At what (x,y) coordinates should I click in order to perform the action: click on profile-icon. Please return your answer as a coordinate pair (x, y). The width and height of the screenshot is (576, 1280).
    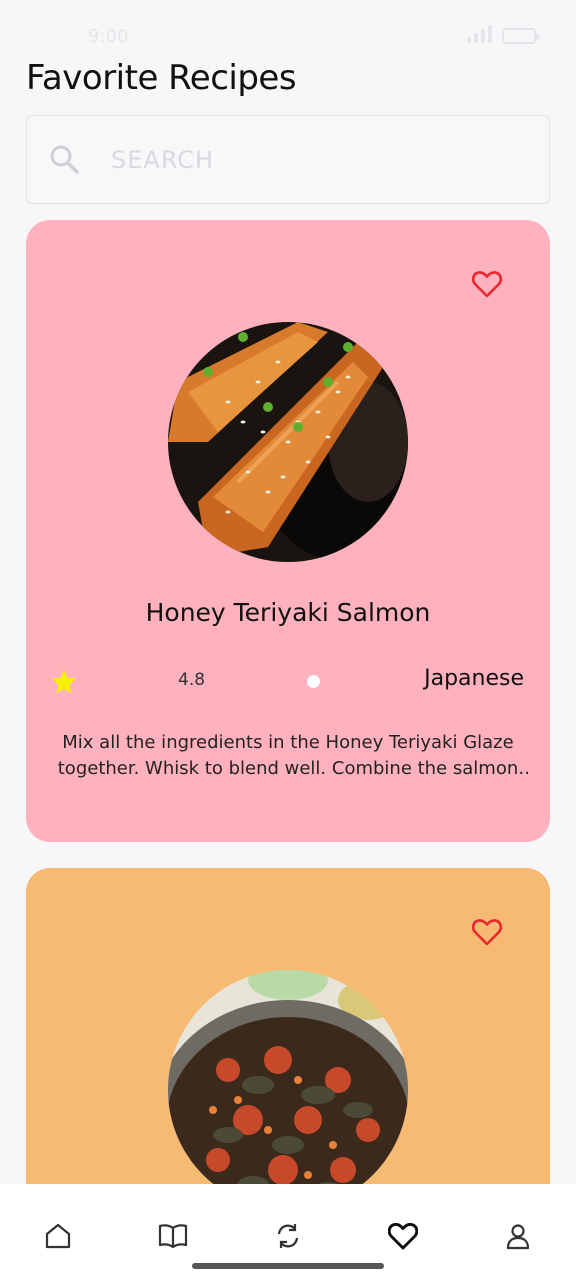
    Looking at the image, I should click on (518, 1237).